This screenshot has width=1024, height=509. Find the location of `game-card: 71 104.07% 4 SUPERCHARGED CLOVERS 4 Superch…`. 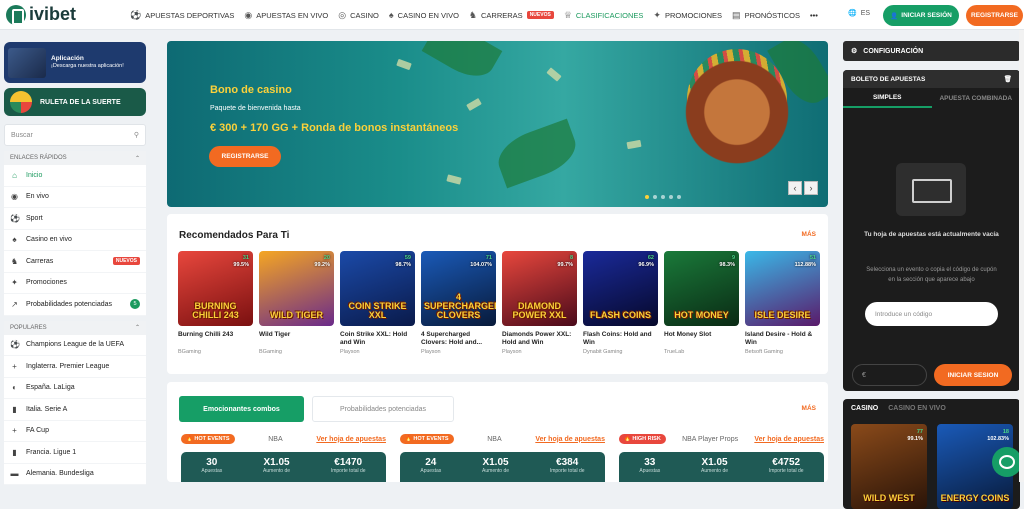

game-card: 71 104.07% 4 SUPERCHARGED CLOVERS 4 Superch… is located at coordinates (458, 303).